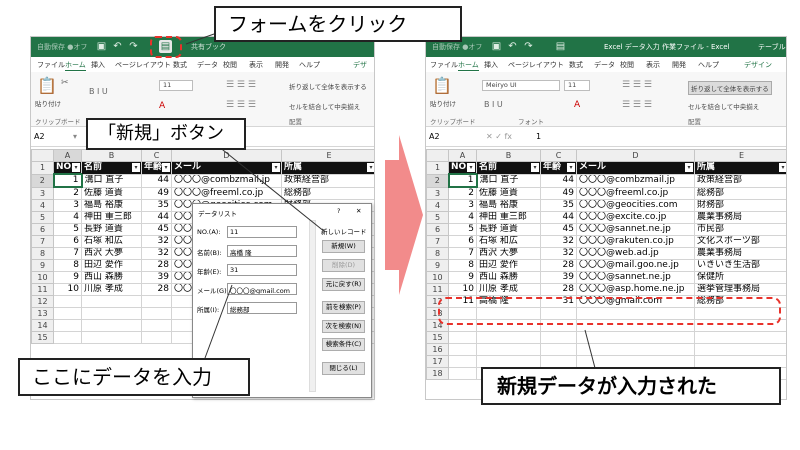 The height and width of the screenshot is (450, 800). Describe the element at coordinates (166, 134) in the screenshot. I see `callout-new-button: 「新規」ボタン` at that location.